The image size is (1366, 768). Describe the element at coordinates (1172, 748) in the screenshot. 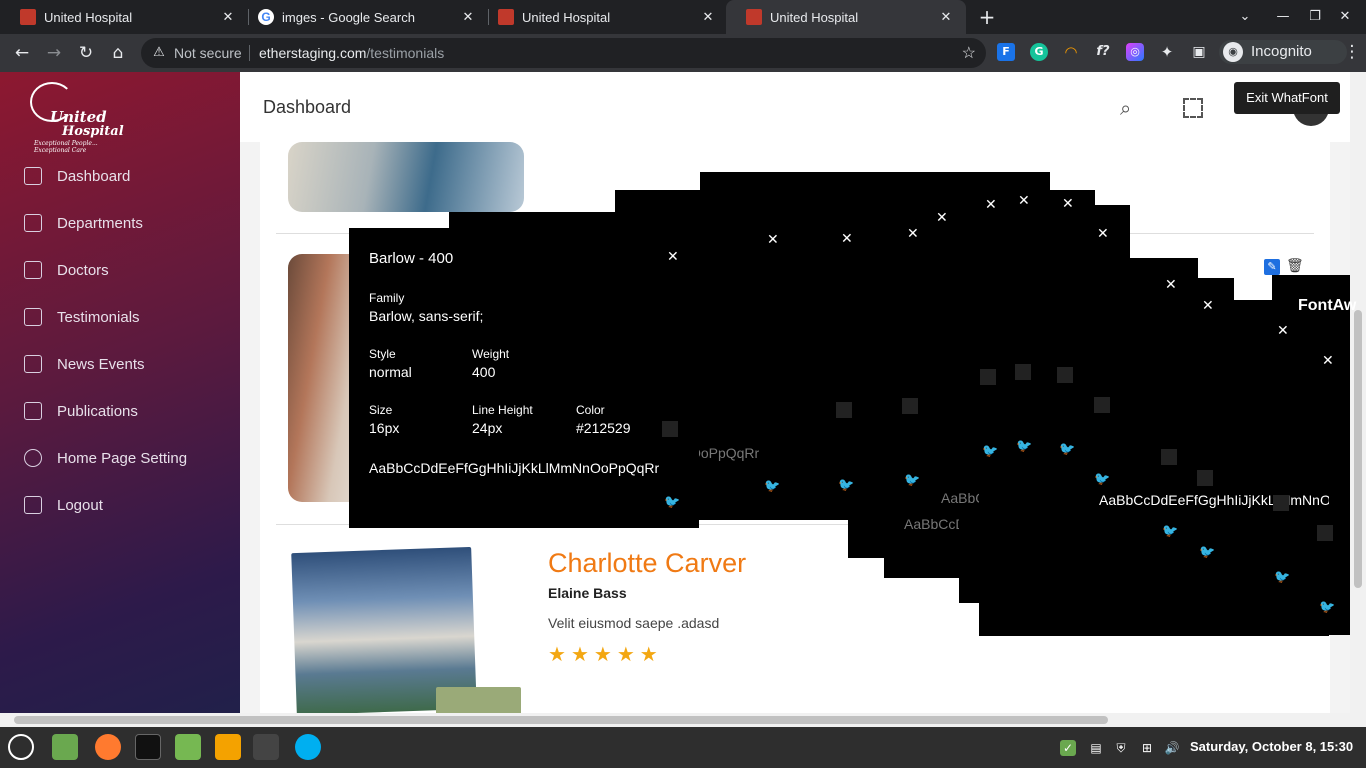

I see `volume-icon: 🔊` at that location.